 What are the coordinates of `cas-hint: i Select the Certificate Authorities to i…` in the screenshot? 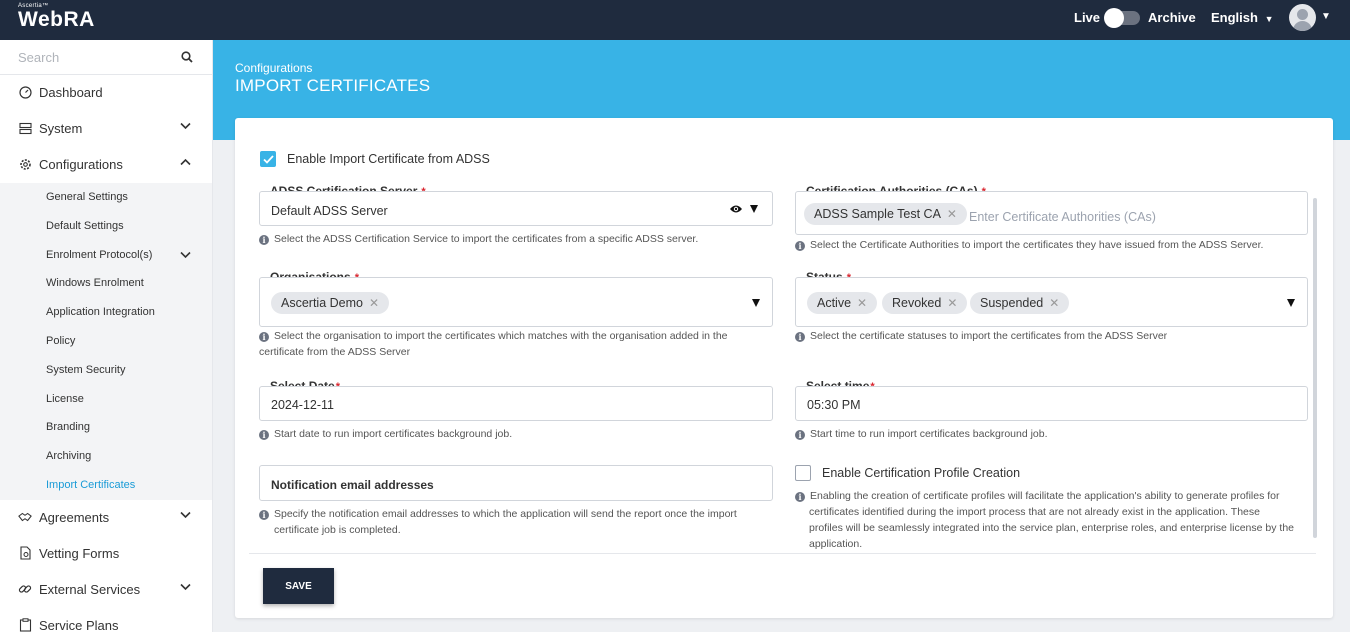 It's located at (1029, 245).